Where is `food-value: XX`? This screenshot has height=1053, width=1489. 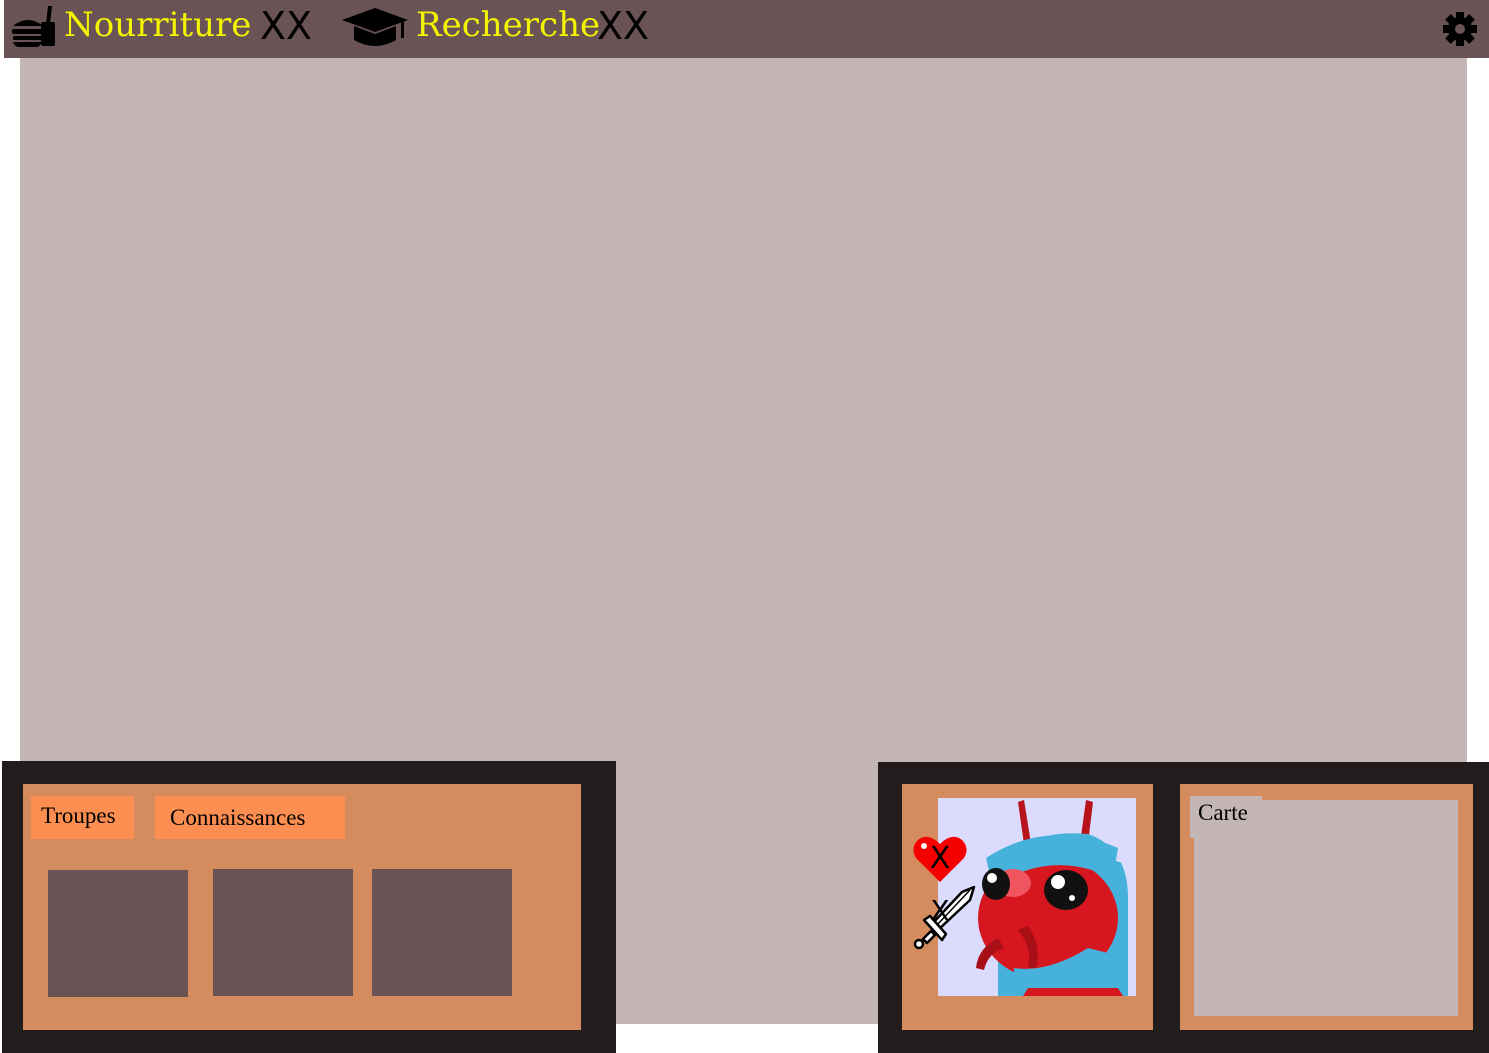
food-value: XX is located at coordinates (286, 26).